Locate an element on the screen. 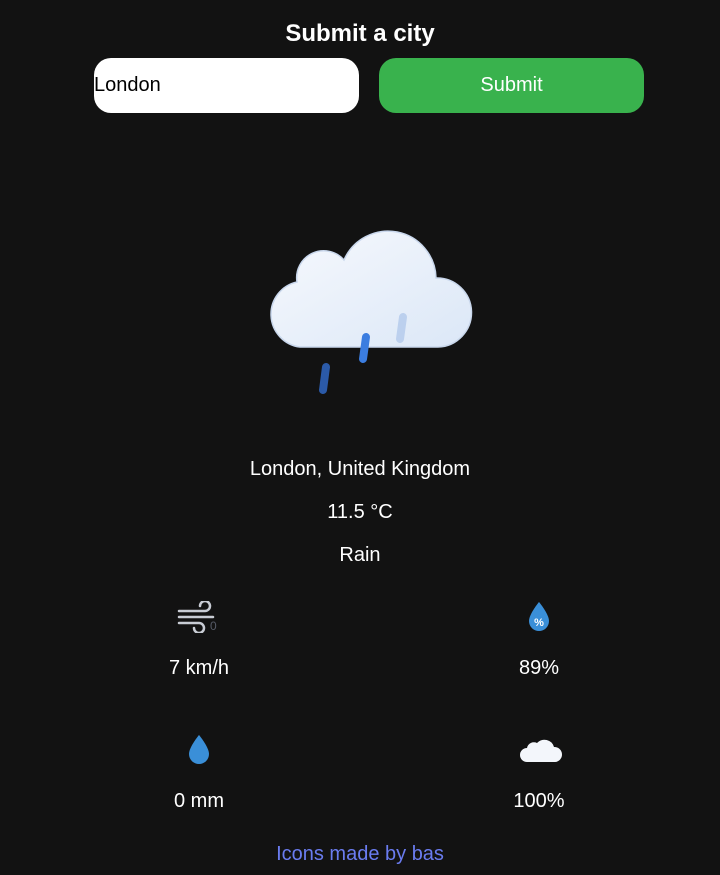  precipitation-value: 0 mm is located at coordinates (199, 801).